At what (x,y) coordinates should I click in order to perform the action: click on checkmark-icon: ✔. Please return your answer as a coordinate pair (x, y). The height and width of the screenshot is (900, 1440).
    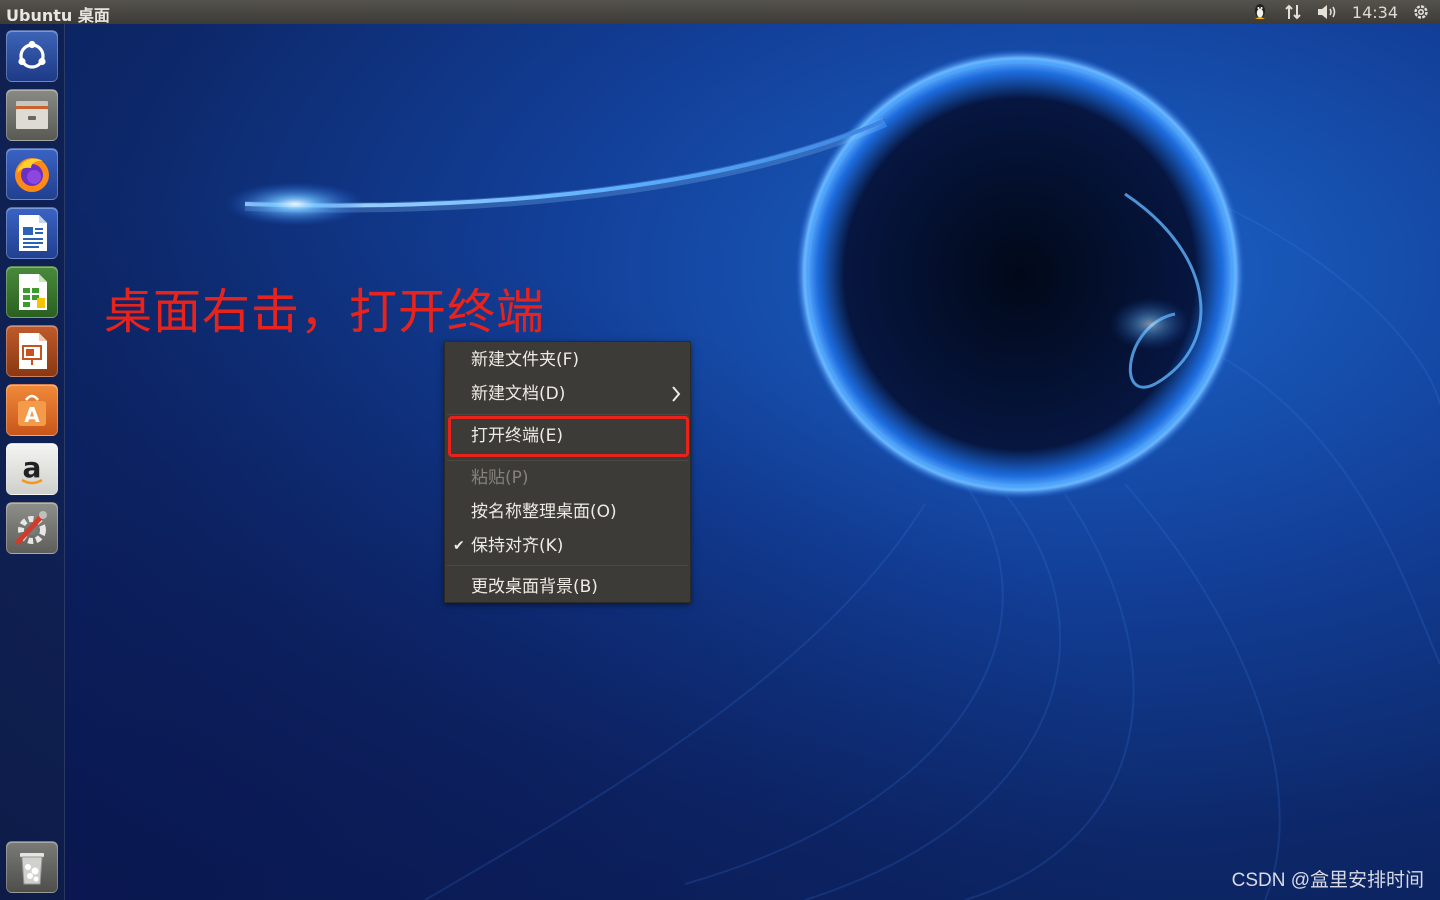
    Looking at the image, I should click on (459, 546).